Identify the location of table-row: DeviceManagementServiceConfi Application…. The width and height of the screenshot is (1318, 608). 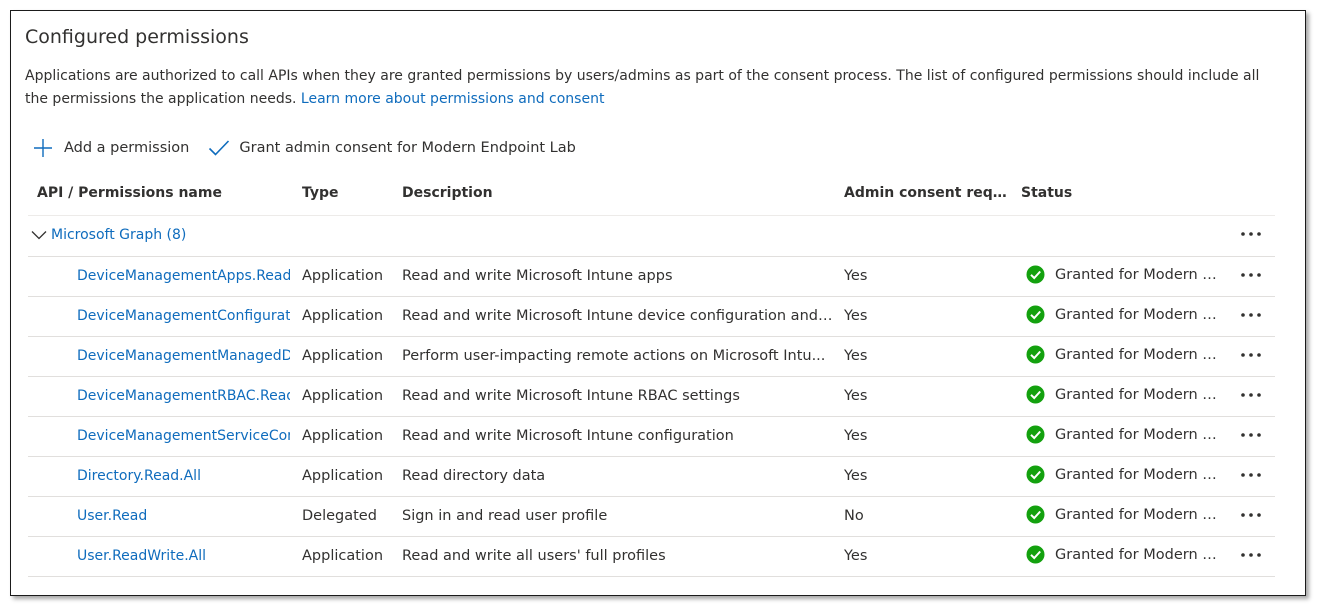
(651, 437).